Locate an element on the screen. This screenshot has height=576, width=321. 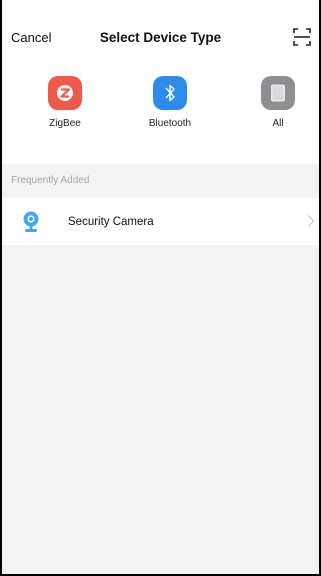
all-devices-icon is located at coordinates (278, 93).